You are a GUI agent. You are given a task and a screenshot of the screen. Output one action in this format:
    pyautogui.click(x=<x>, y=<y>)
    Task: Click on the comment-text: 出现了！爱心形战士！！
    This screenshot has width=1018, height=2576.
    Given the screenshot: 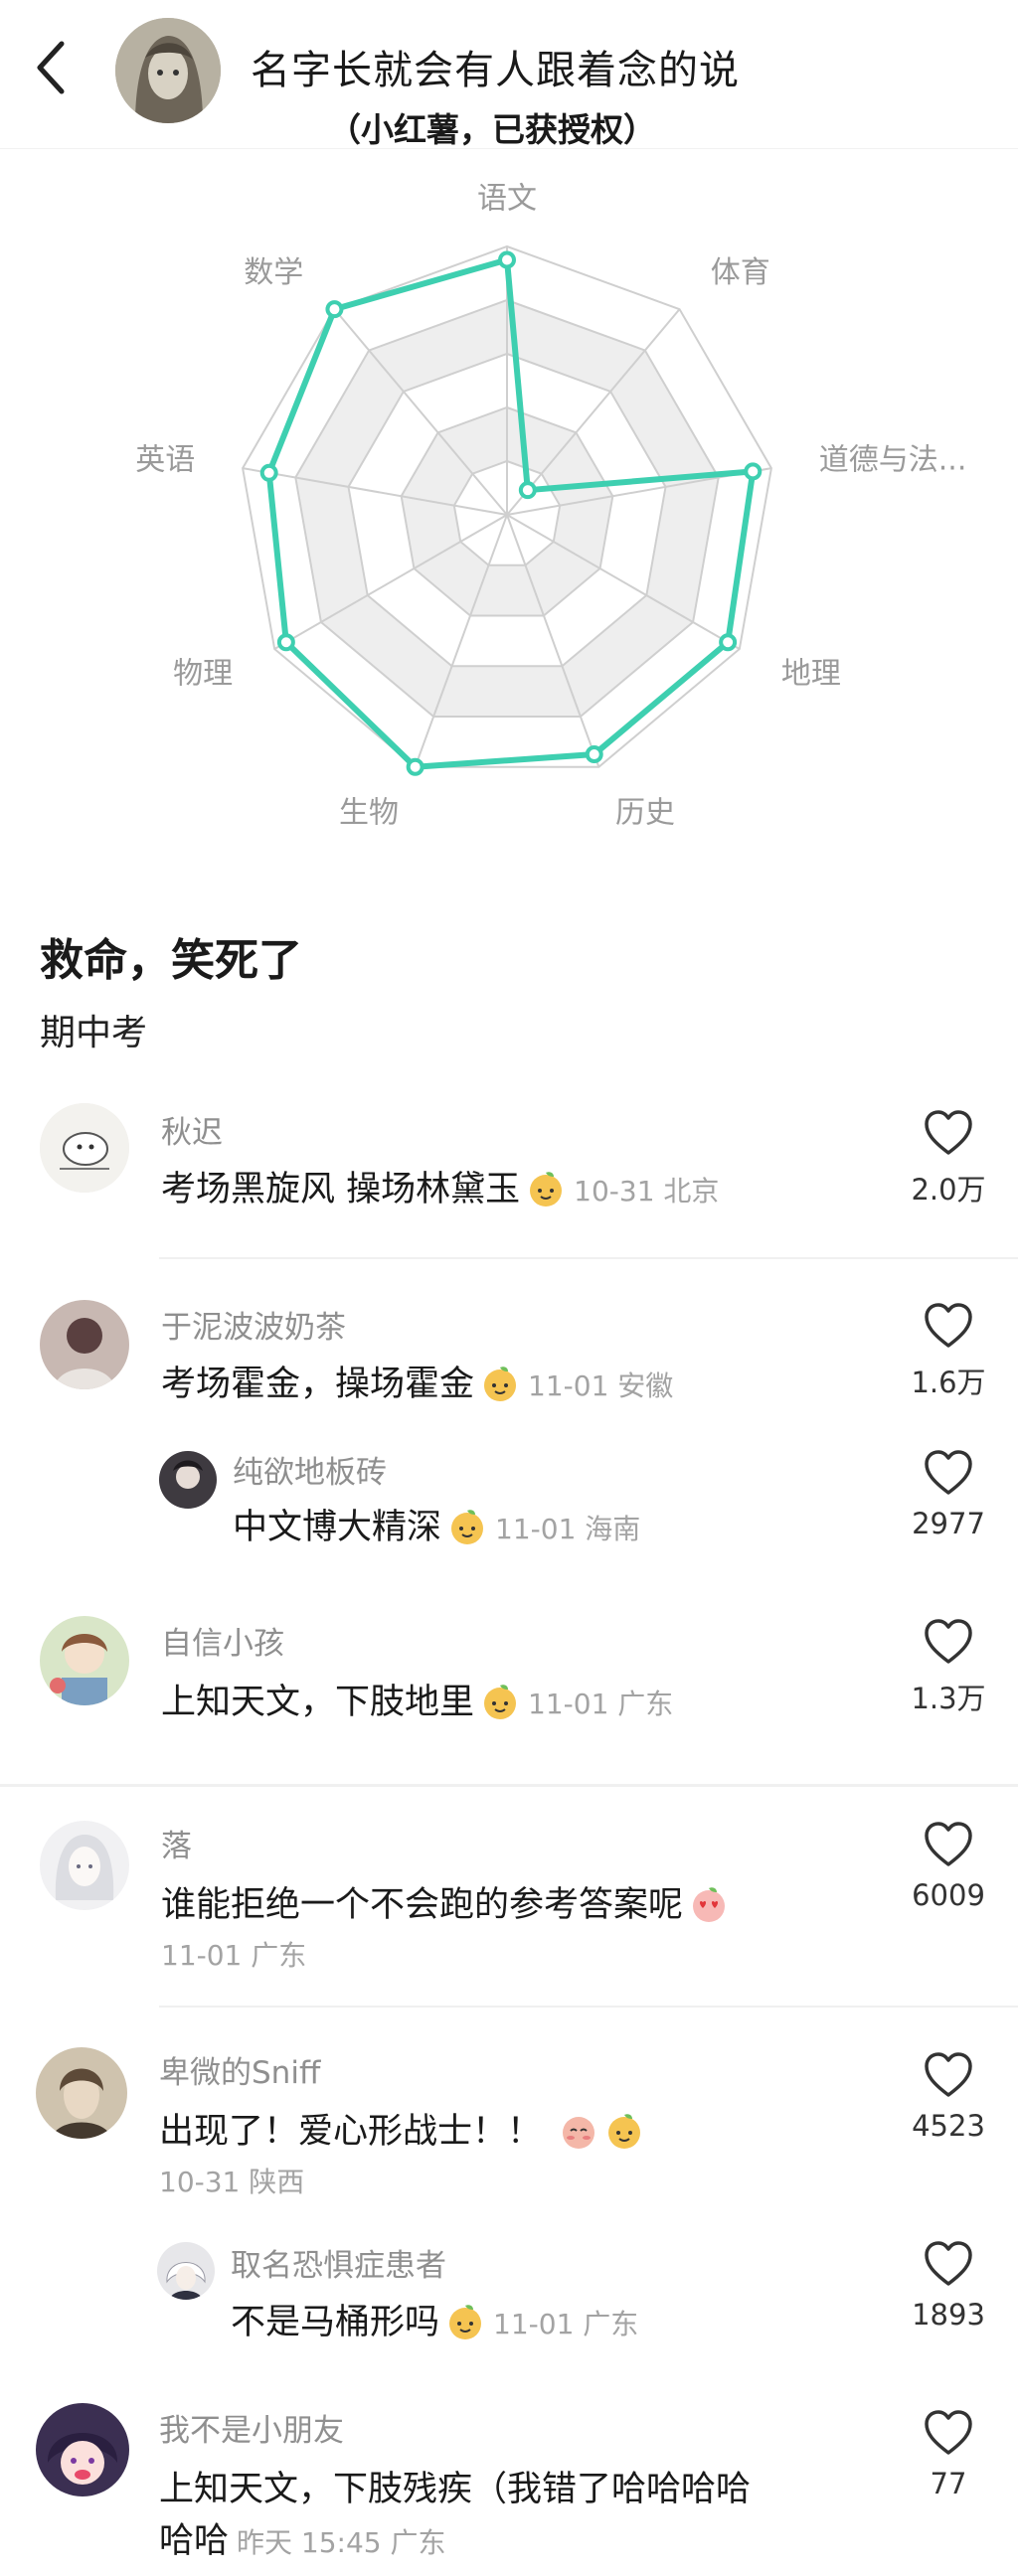 What is the action you would take?
    pyautogui.click(x=401, y=2128)
    